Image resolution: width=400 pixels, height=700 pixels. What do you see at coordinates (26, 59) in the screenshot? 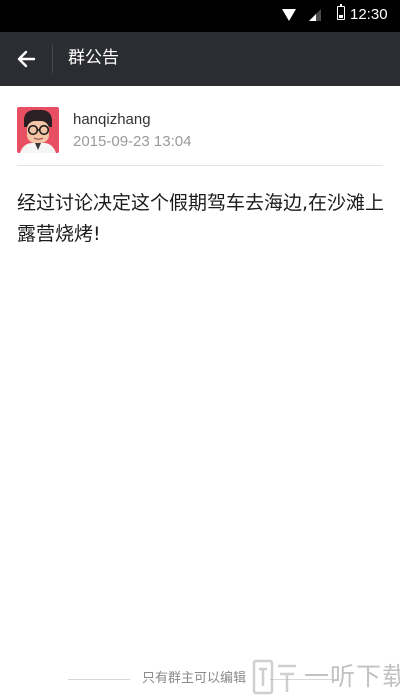
I see `arrow-left-icon` at bounding box center [26, 59].